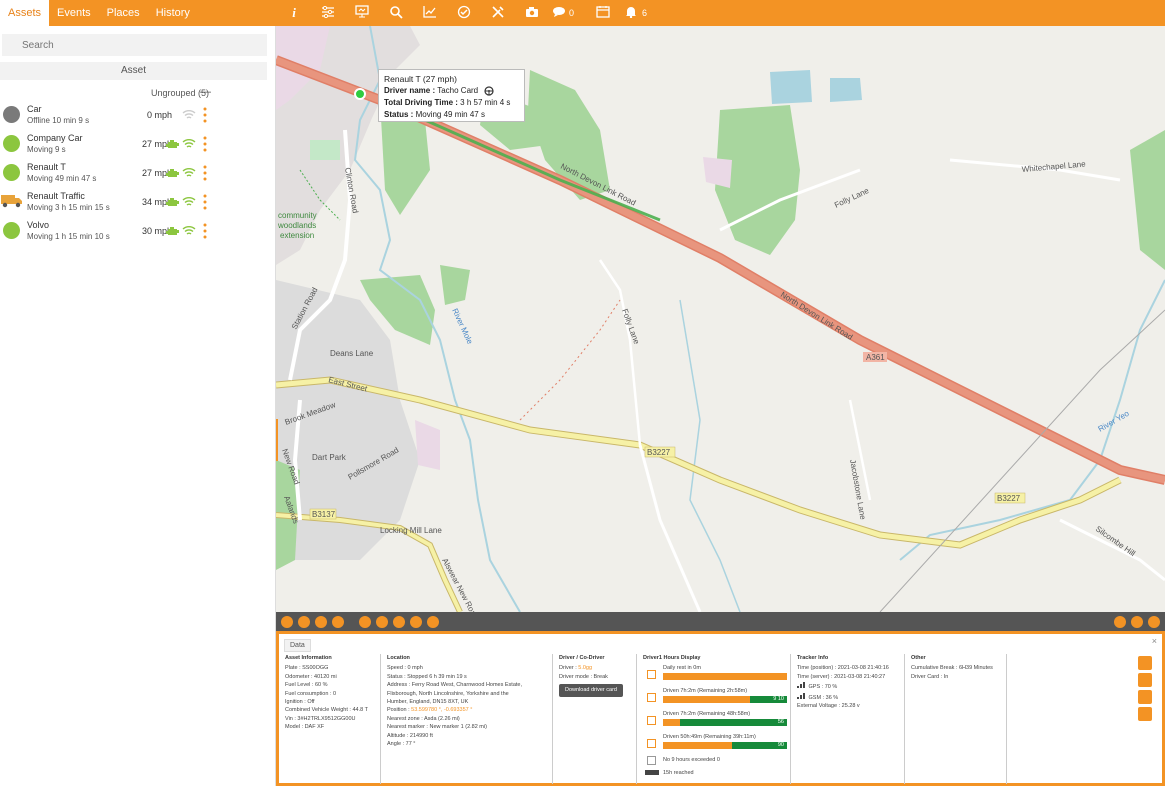 The image size is (1165, 786). I want to click on info-line: Driver Card : In, so click(930, 676).